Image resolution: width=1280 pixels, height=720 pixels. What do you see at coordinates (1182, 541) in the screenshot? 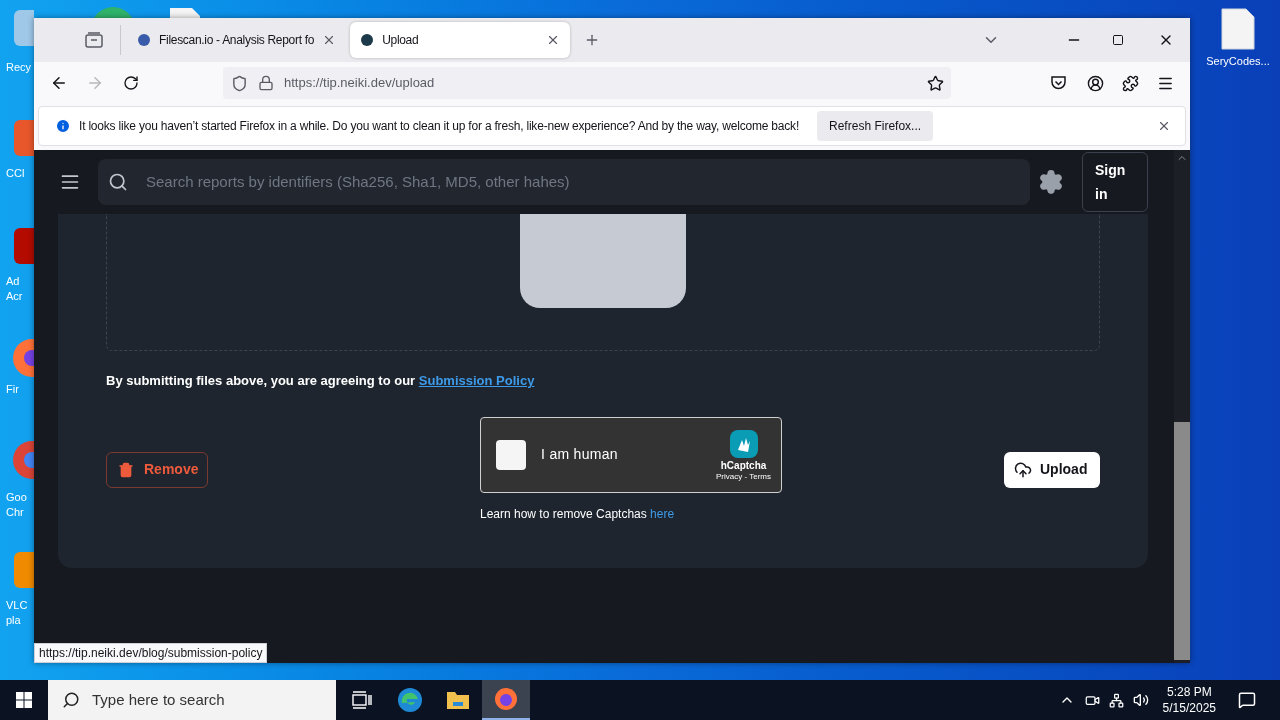
I see `scrollbar-thumb` at bounding box center [1182, 541].